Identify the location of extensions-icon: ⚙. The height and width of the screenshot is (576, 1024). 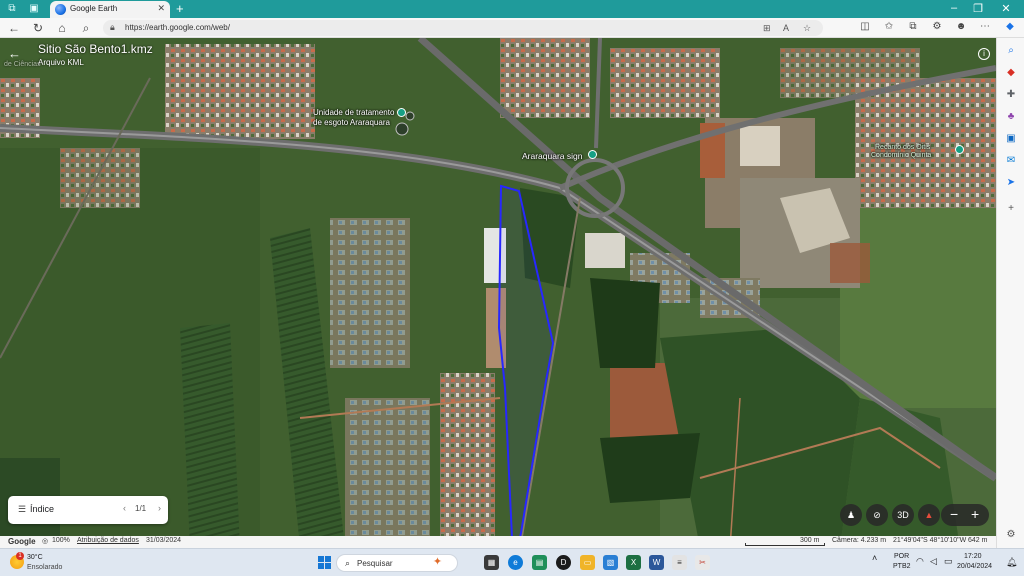
(937, 26).